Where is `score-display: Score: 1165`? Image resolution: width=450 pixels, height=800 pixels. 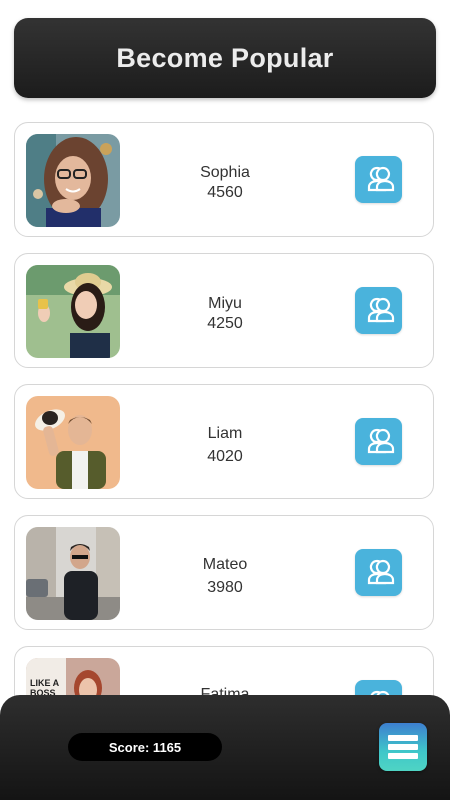
score-display: Score: 1165 is located at coordinates (145, 747).